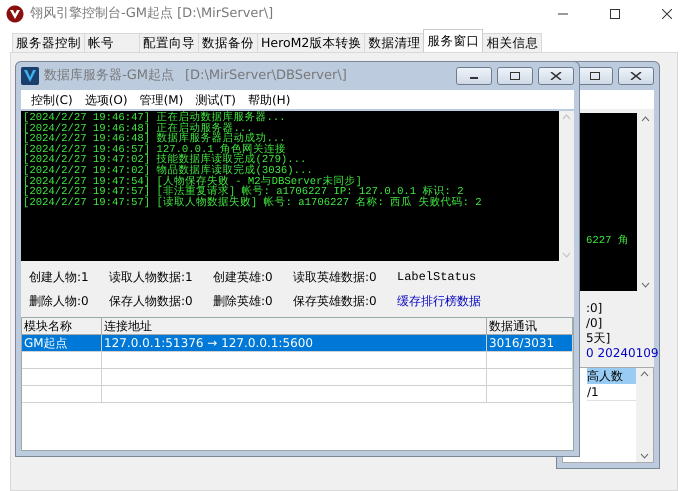 The width and height of the screenshot is (690, 491). What do you see at coordinates (335, 301) in the screenshot?
I see `stat-text: 保存英雄数据:0` at bounding box center [335, 301].